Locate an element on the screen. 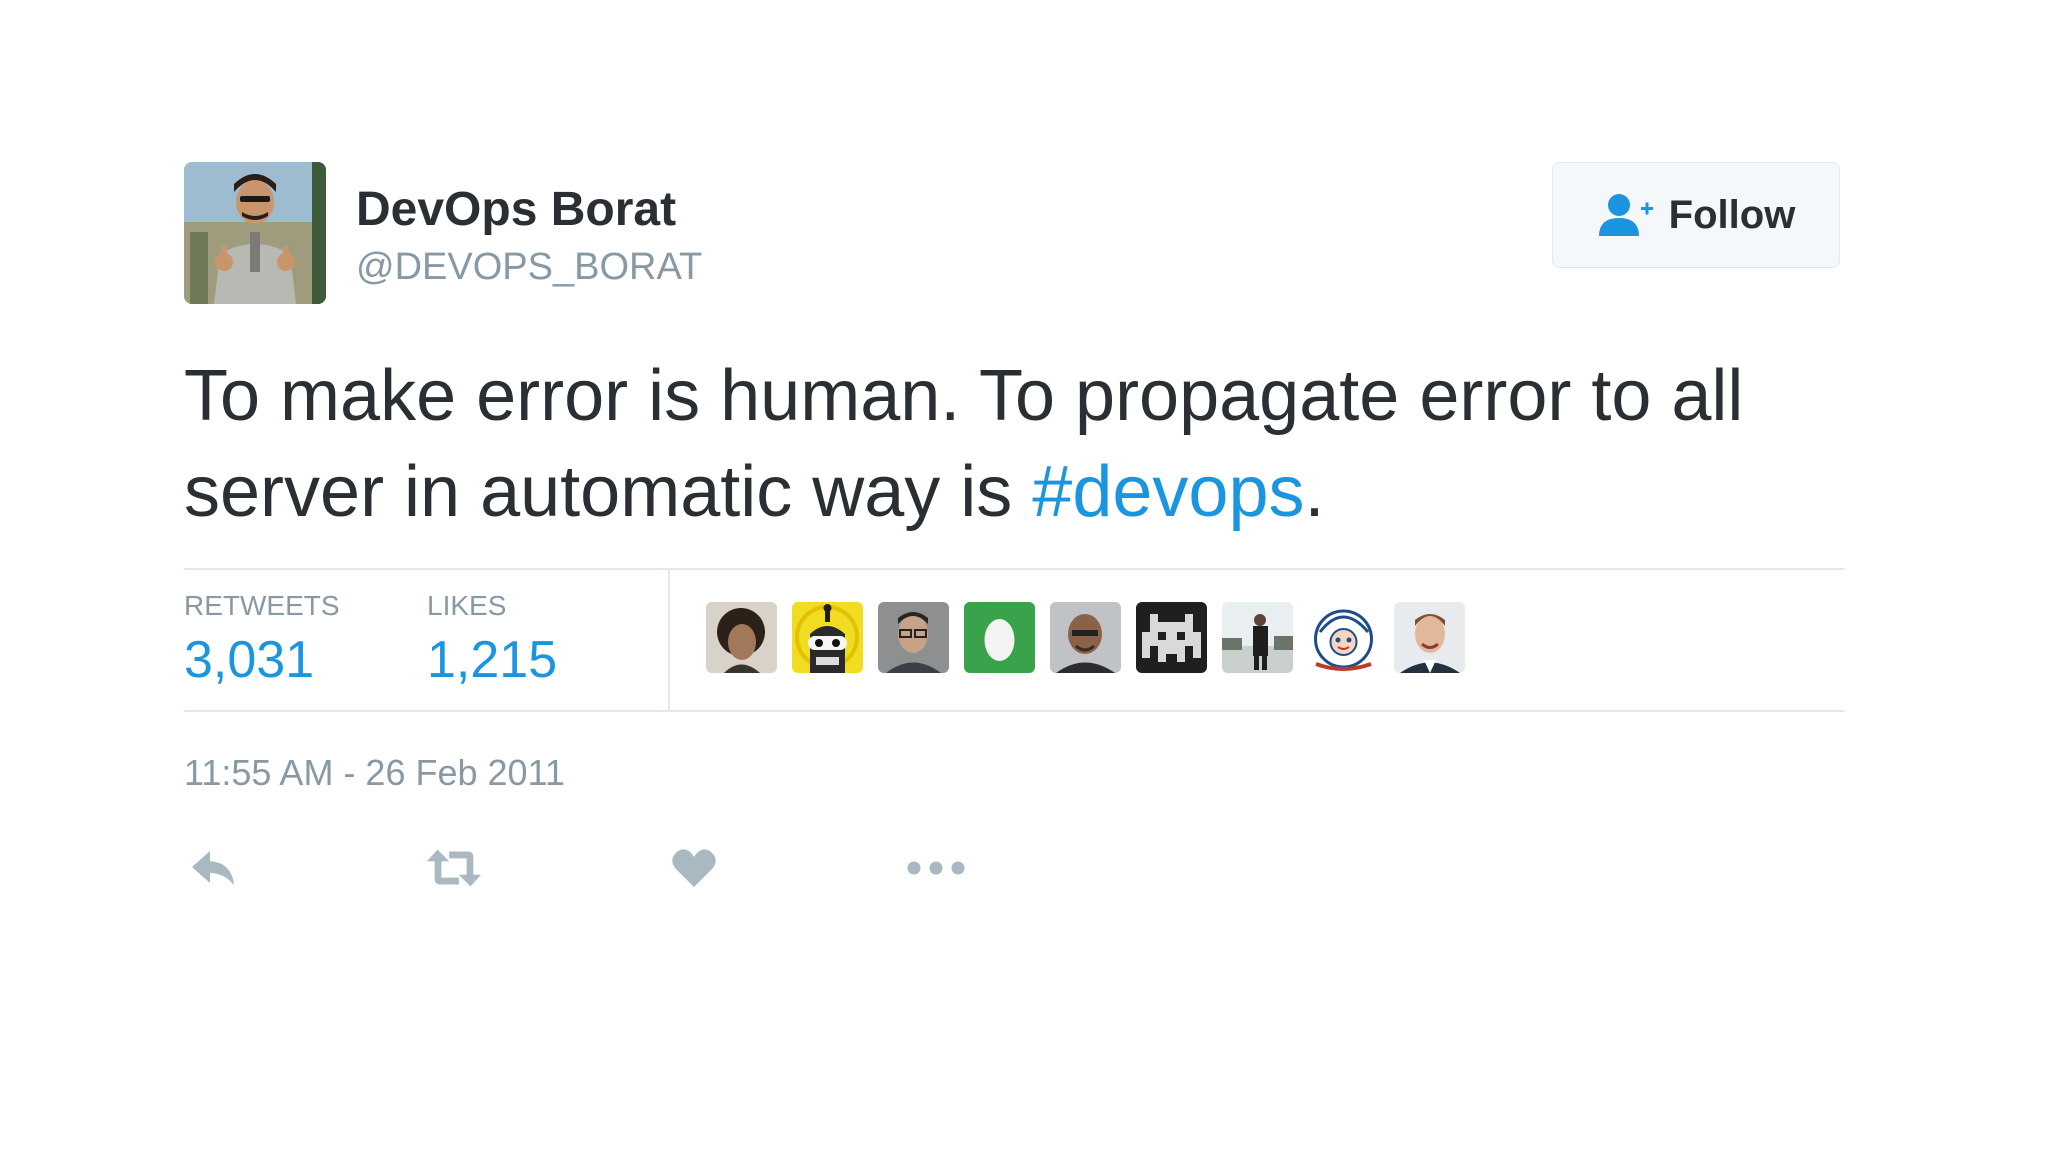  liker-avatar-green-egg is located at coordinates (999, 637).